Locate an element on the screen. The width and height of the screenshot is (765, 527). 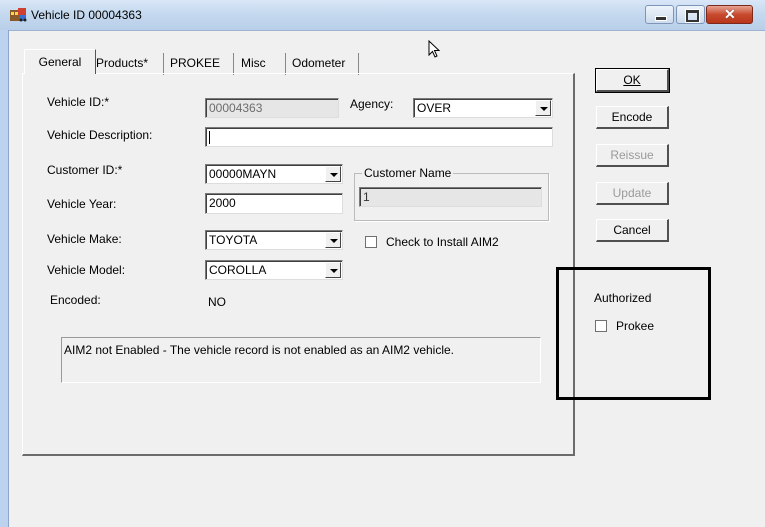
vehicle-make-select: TOYOTA is located at coordinates (274, 240).